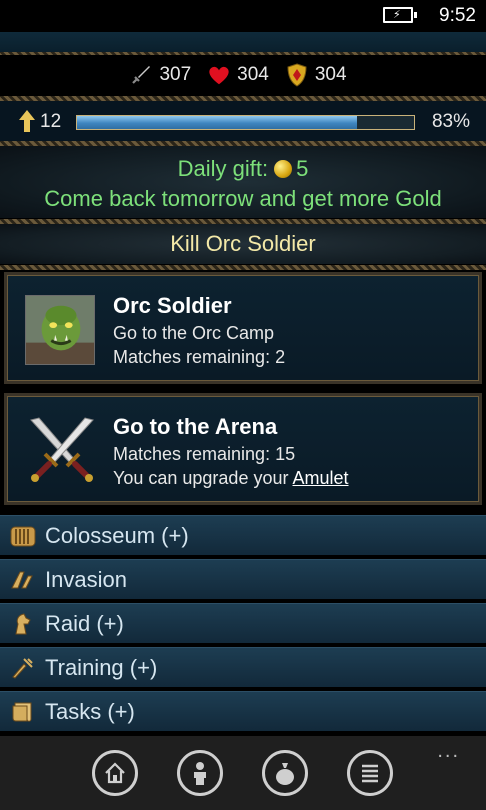 The width and height of the screenshot is (486, 810). Describe the element at coordinates (204, 454) in the screenshot. I see `card-line: Matches remaining: 15` at that location.